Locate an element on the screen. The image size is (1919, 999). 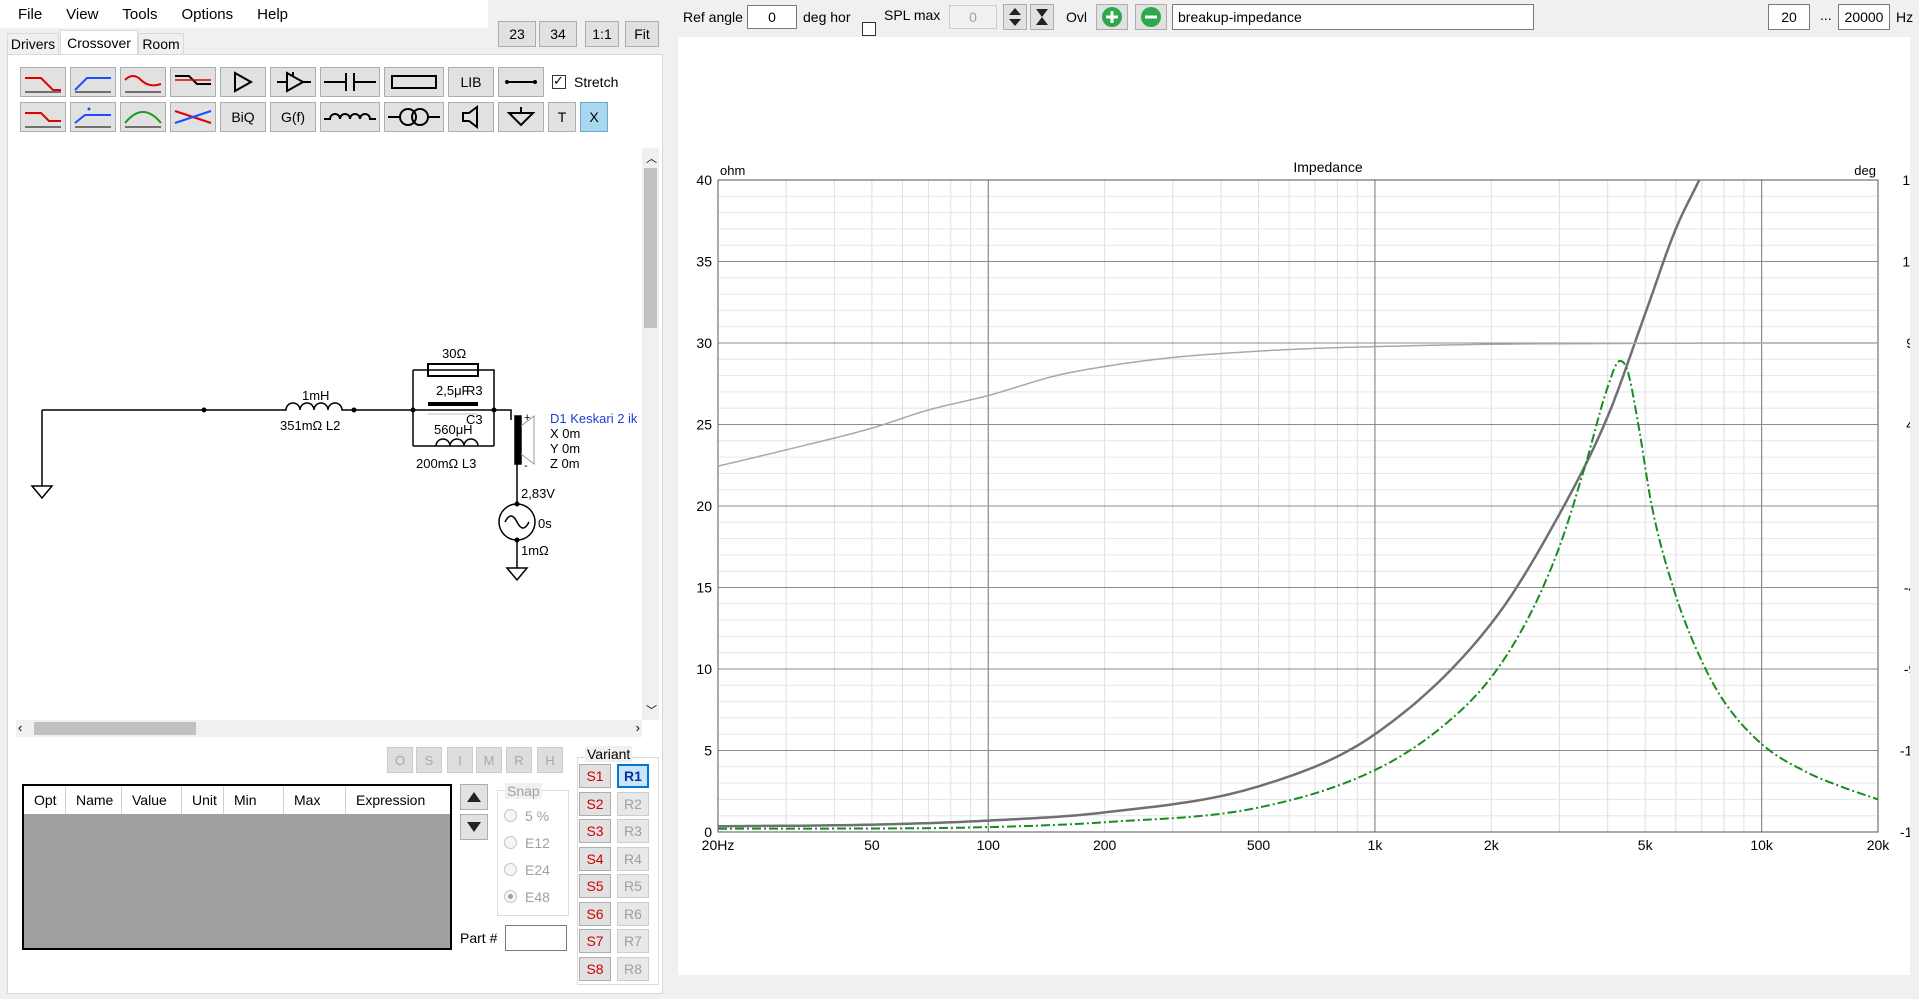
variant-r4-button: R4 is located at coordinates (633, 858).